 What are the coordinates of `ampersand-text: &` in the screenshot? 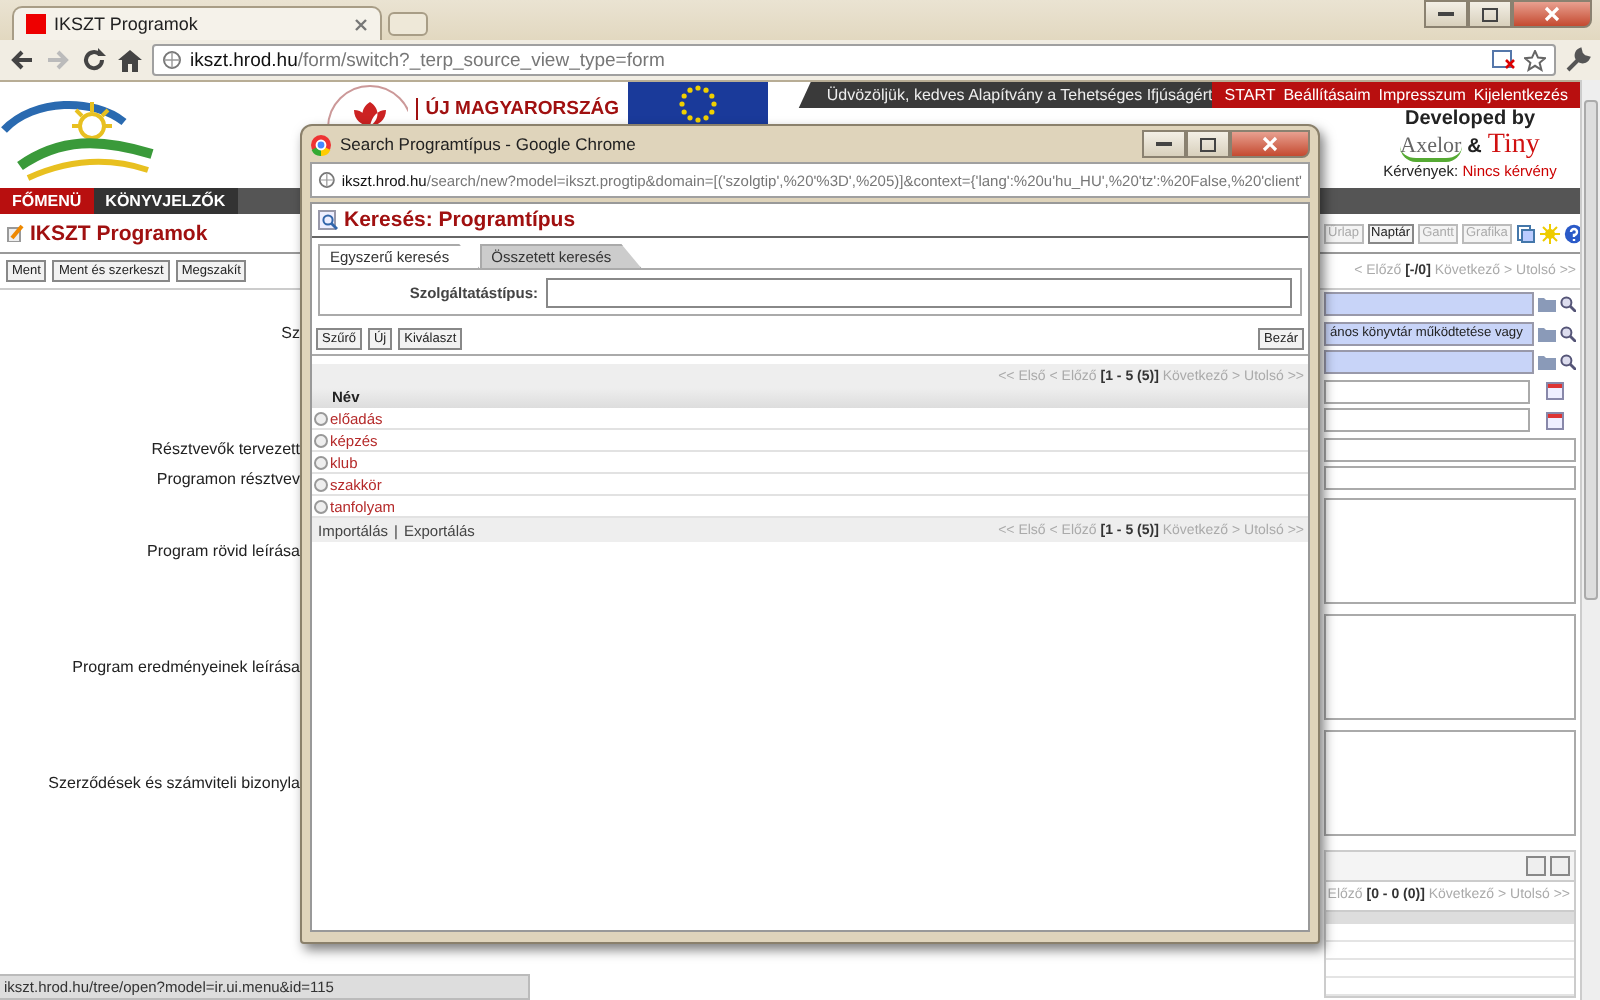 It's located at (1474, 147).